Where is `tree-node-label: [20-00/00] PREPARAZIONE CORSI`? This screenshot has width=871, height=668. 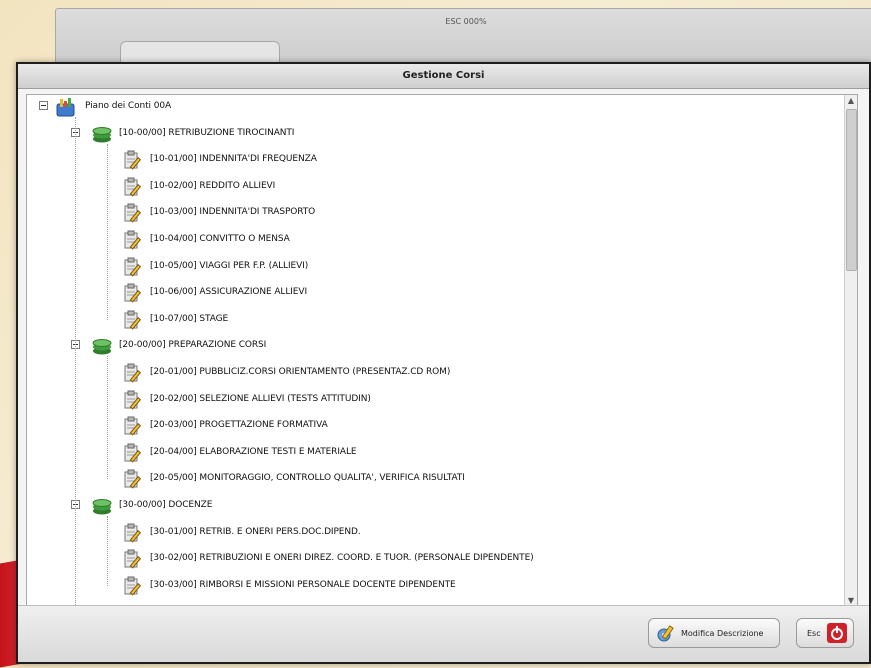
tree-node-label: [20-00/00] PREPARAZIONE CORSI is located at coordinates (193, 345).